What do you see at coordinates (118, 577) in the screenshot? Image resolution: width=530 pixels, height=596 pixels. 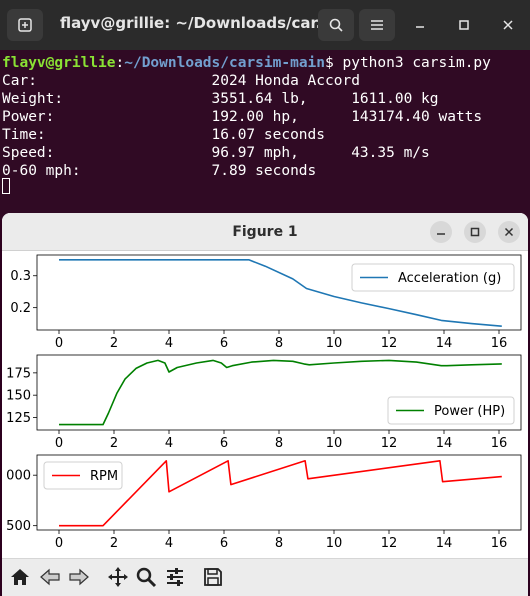 I see `pan-icon` at bounding box center [118, 577].